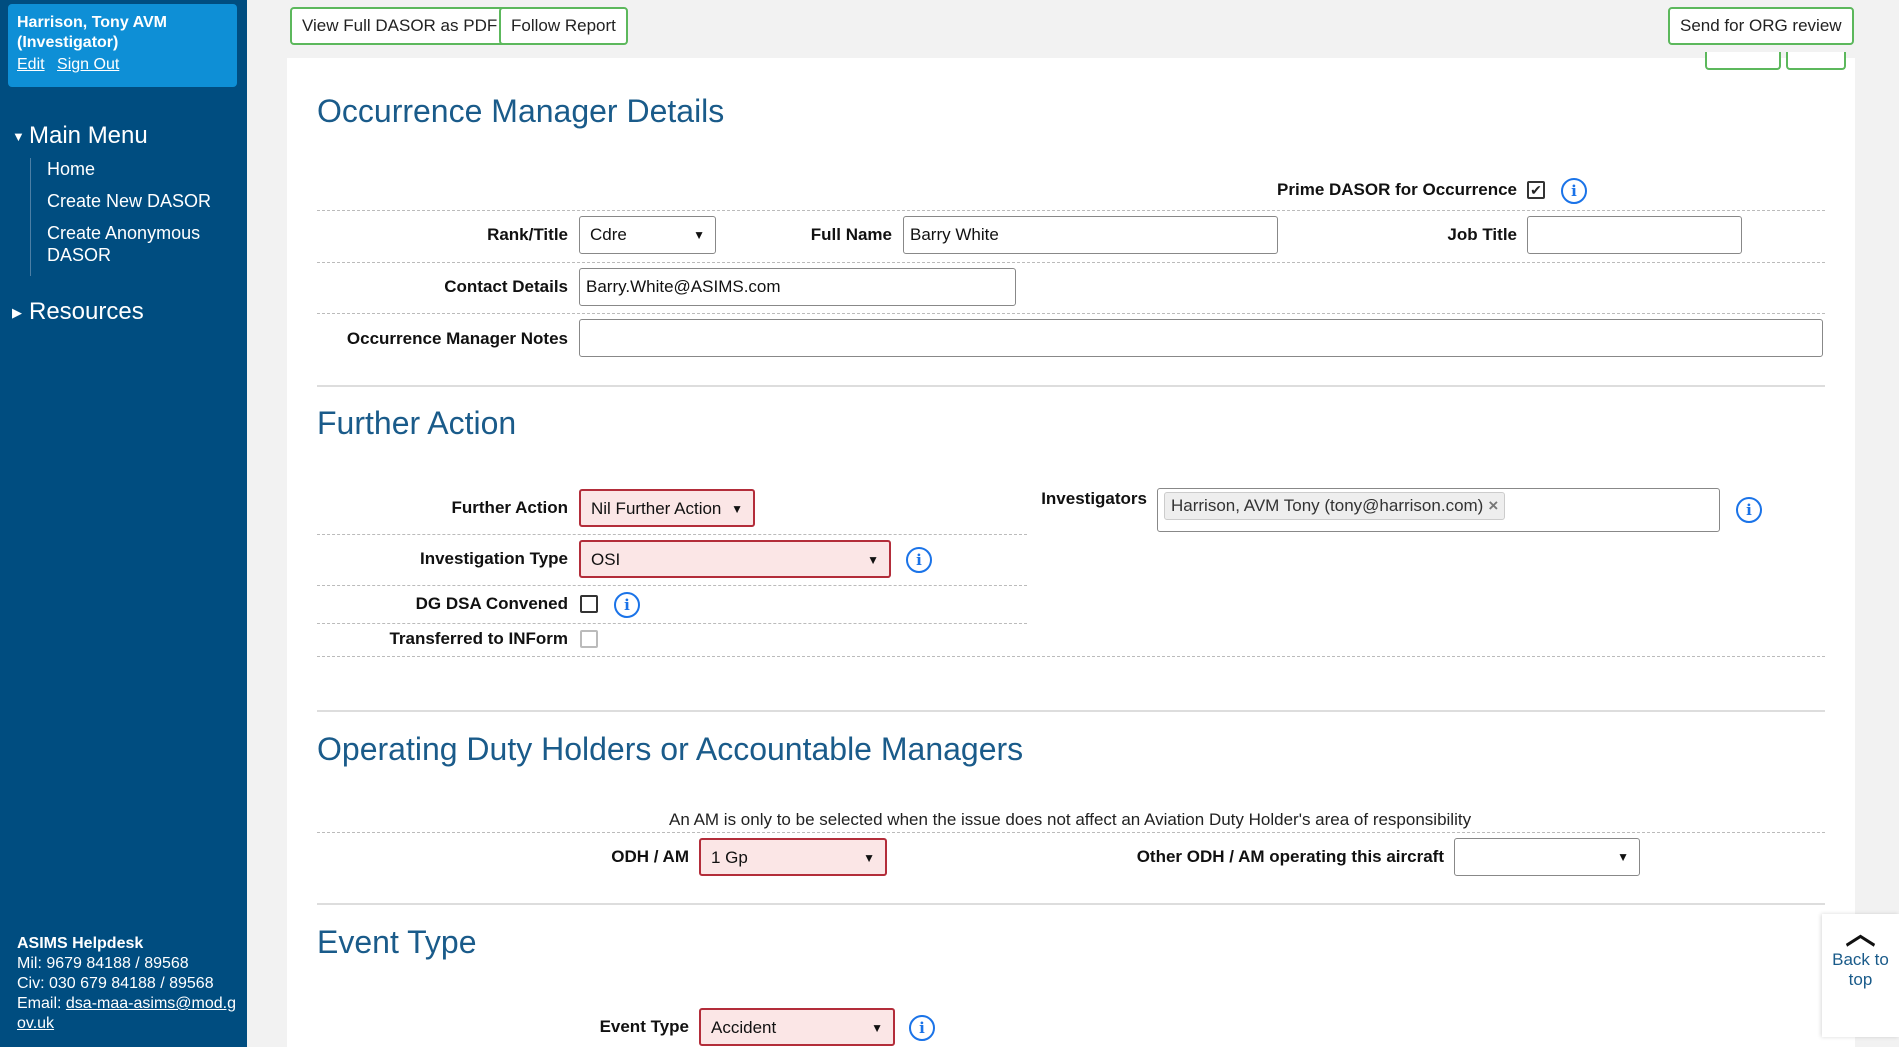 Image resolution: width=1899 pixels, height=1047 pixels. What do you see at coordinates (1536, 190) in the screenshot?
I see `prime-dasor-checkbox: ✔` at bounding box center [1536, 190].